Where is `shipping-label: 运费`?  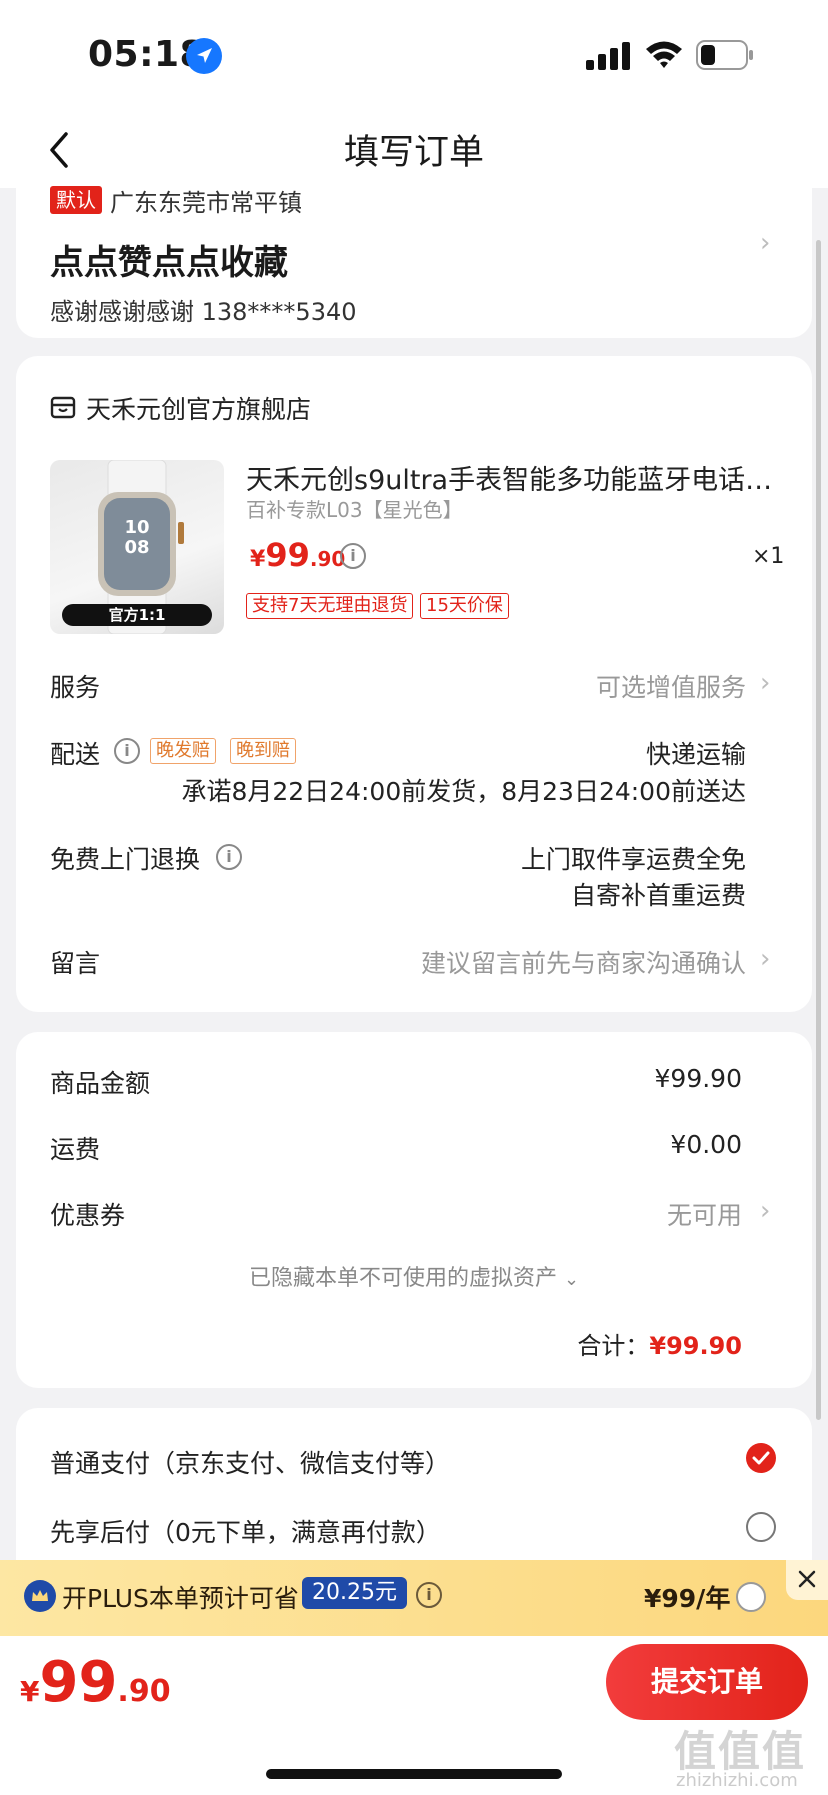
shipping-label: 运费 is located at coordinates (75, 1149).